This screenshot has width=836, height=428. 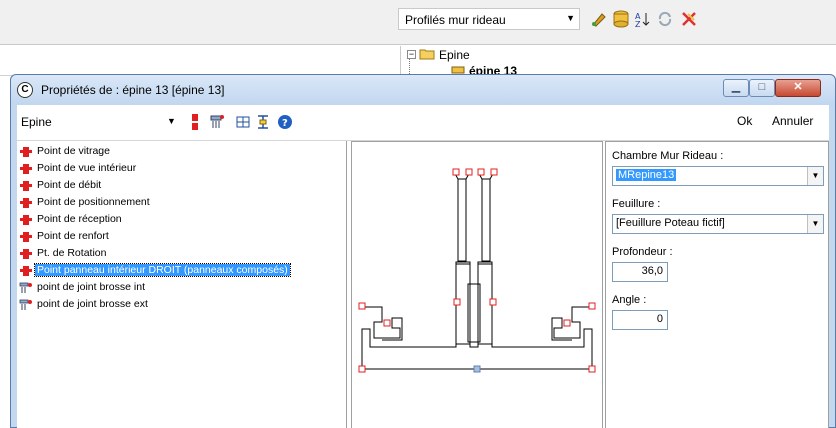 What do you see at coordinates (798, 88) in the screenshot?
I see `close-button: ✕` at bounding box center [798, 88].